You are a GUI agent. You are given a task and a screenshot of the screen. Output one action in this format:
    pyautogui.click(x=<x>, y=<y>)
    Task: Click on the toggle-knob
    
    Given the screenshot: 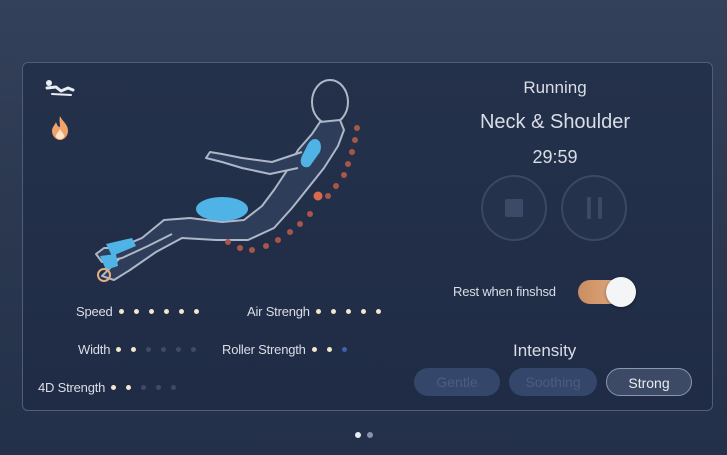 What is the action you would take?
    pyautogui.click(x=621, y=292)
    